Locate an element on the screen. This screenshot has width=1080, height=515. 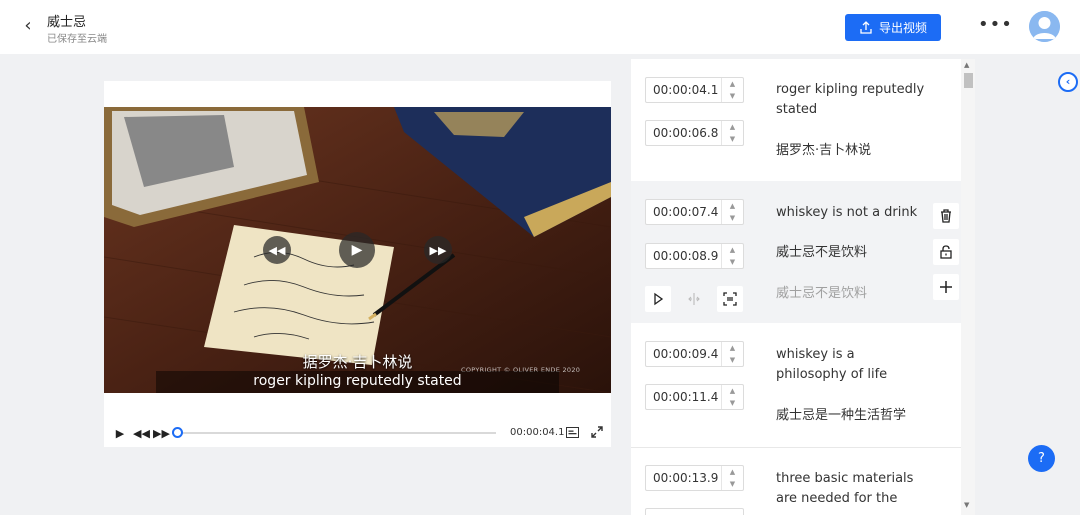
collapse-panel-icon: ‹ is located at coordinates (1068, 82).